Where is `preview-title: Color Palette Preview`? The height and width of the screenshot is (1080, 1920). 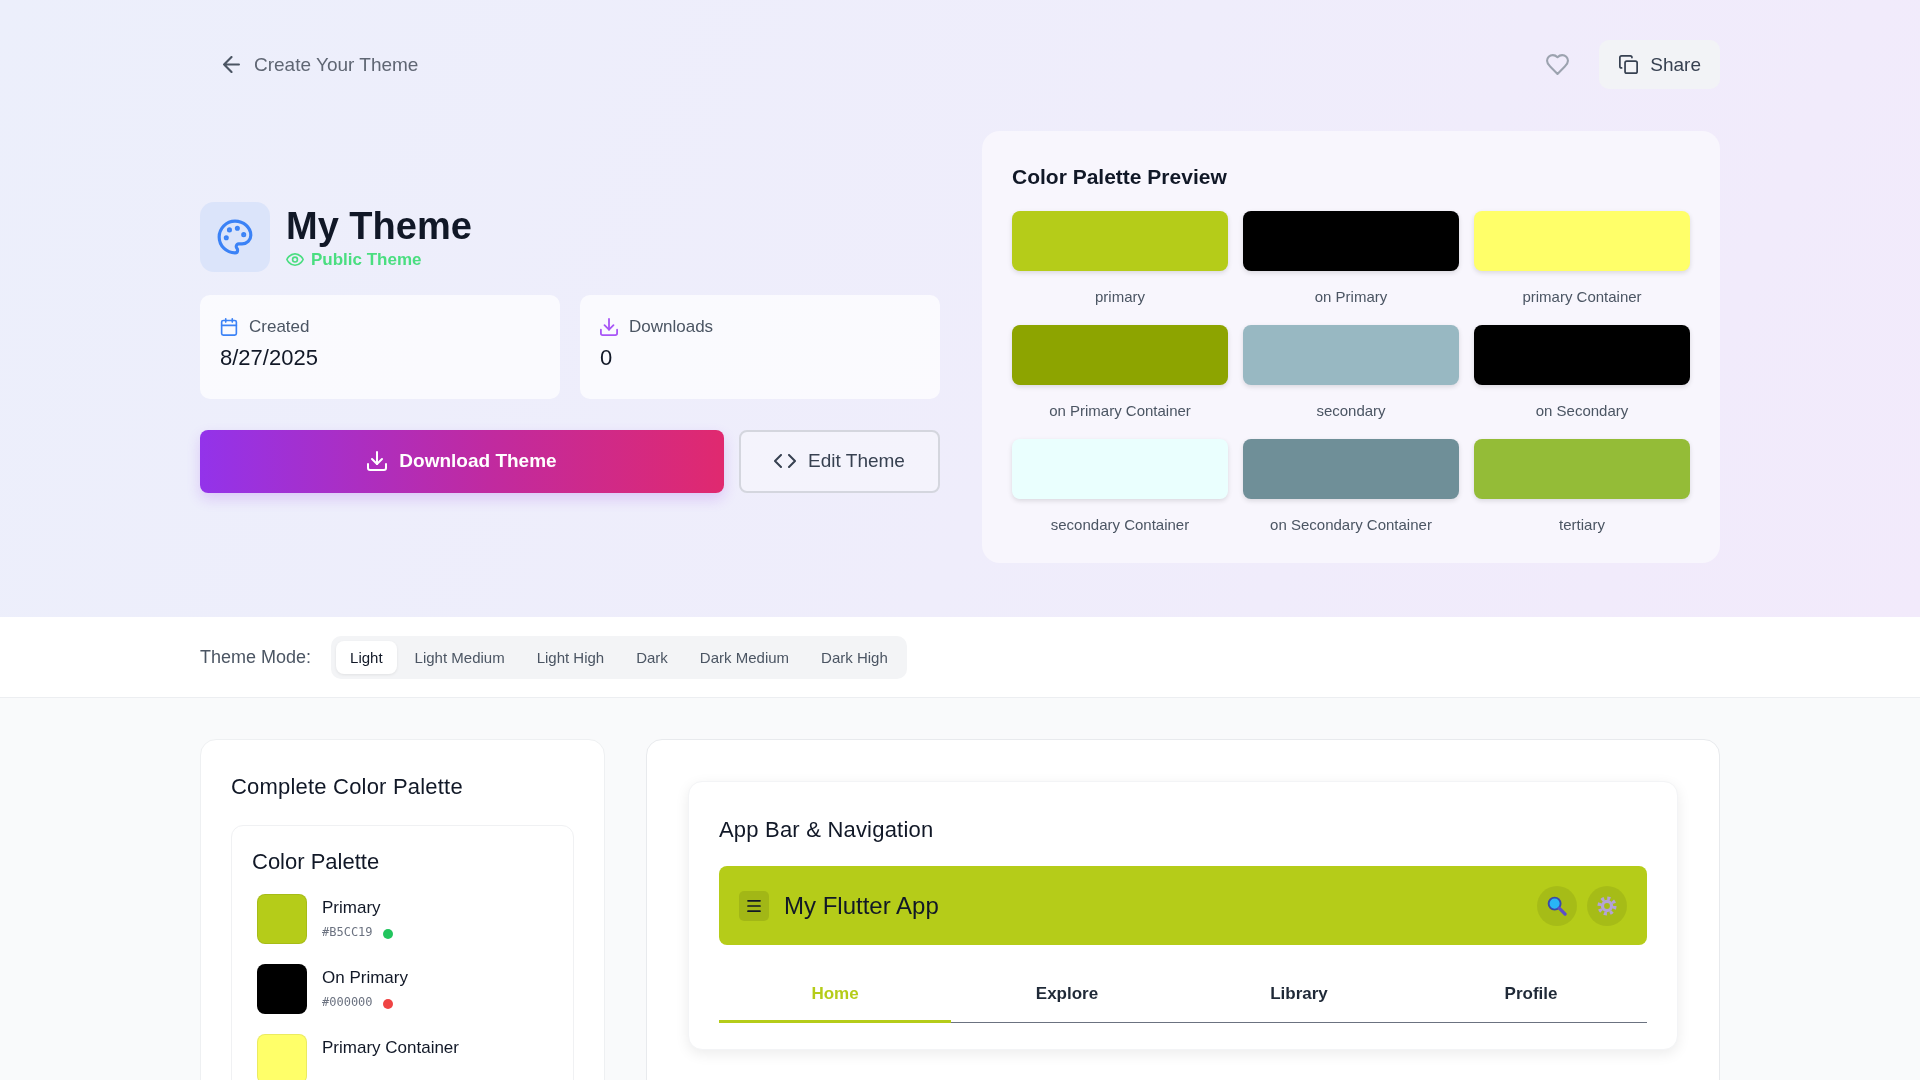
preview-title: Color Palette Preview is located at coordinates (1120, 177).